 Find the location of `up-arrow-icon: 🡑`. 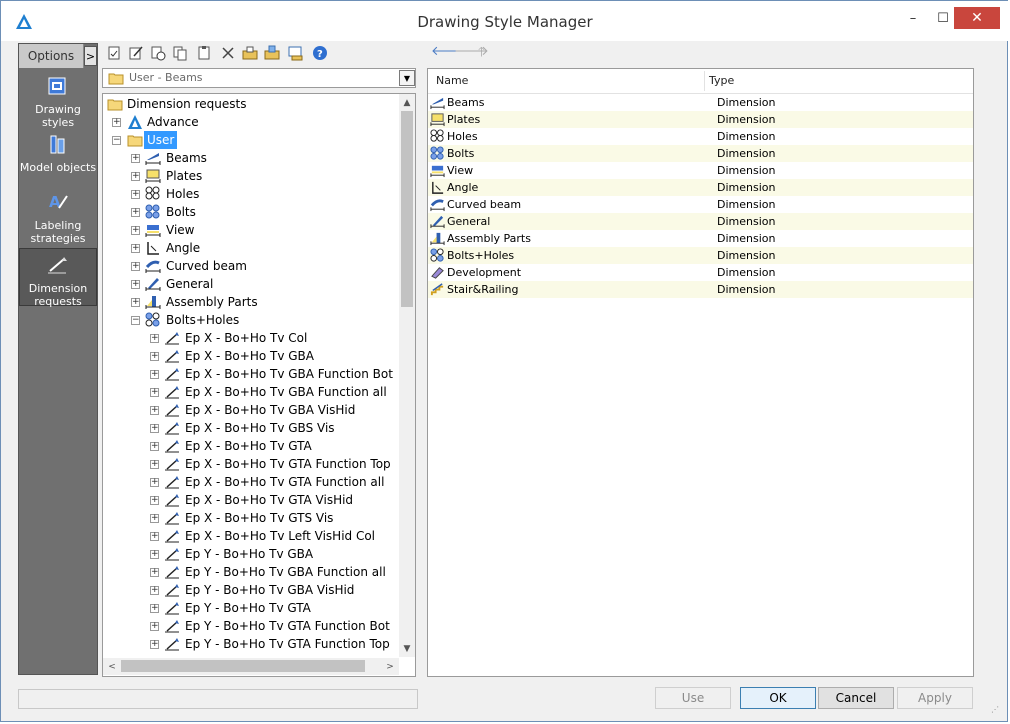

up-arrow-icon: 🡑 is located at coordinates (481, 54).